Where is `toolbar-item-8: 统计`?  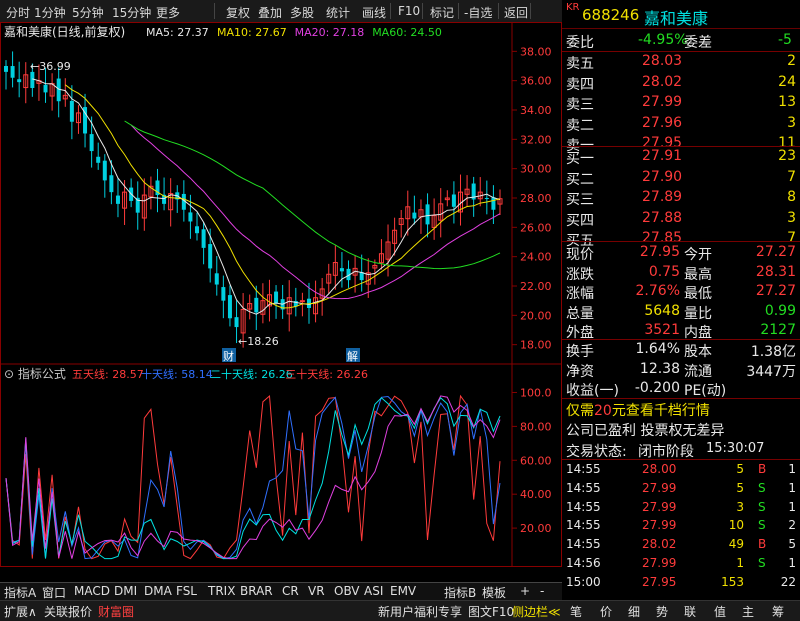
toolbar-item-8: 统计 is located at coordinates (338, 12).